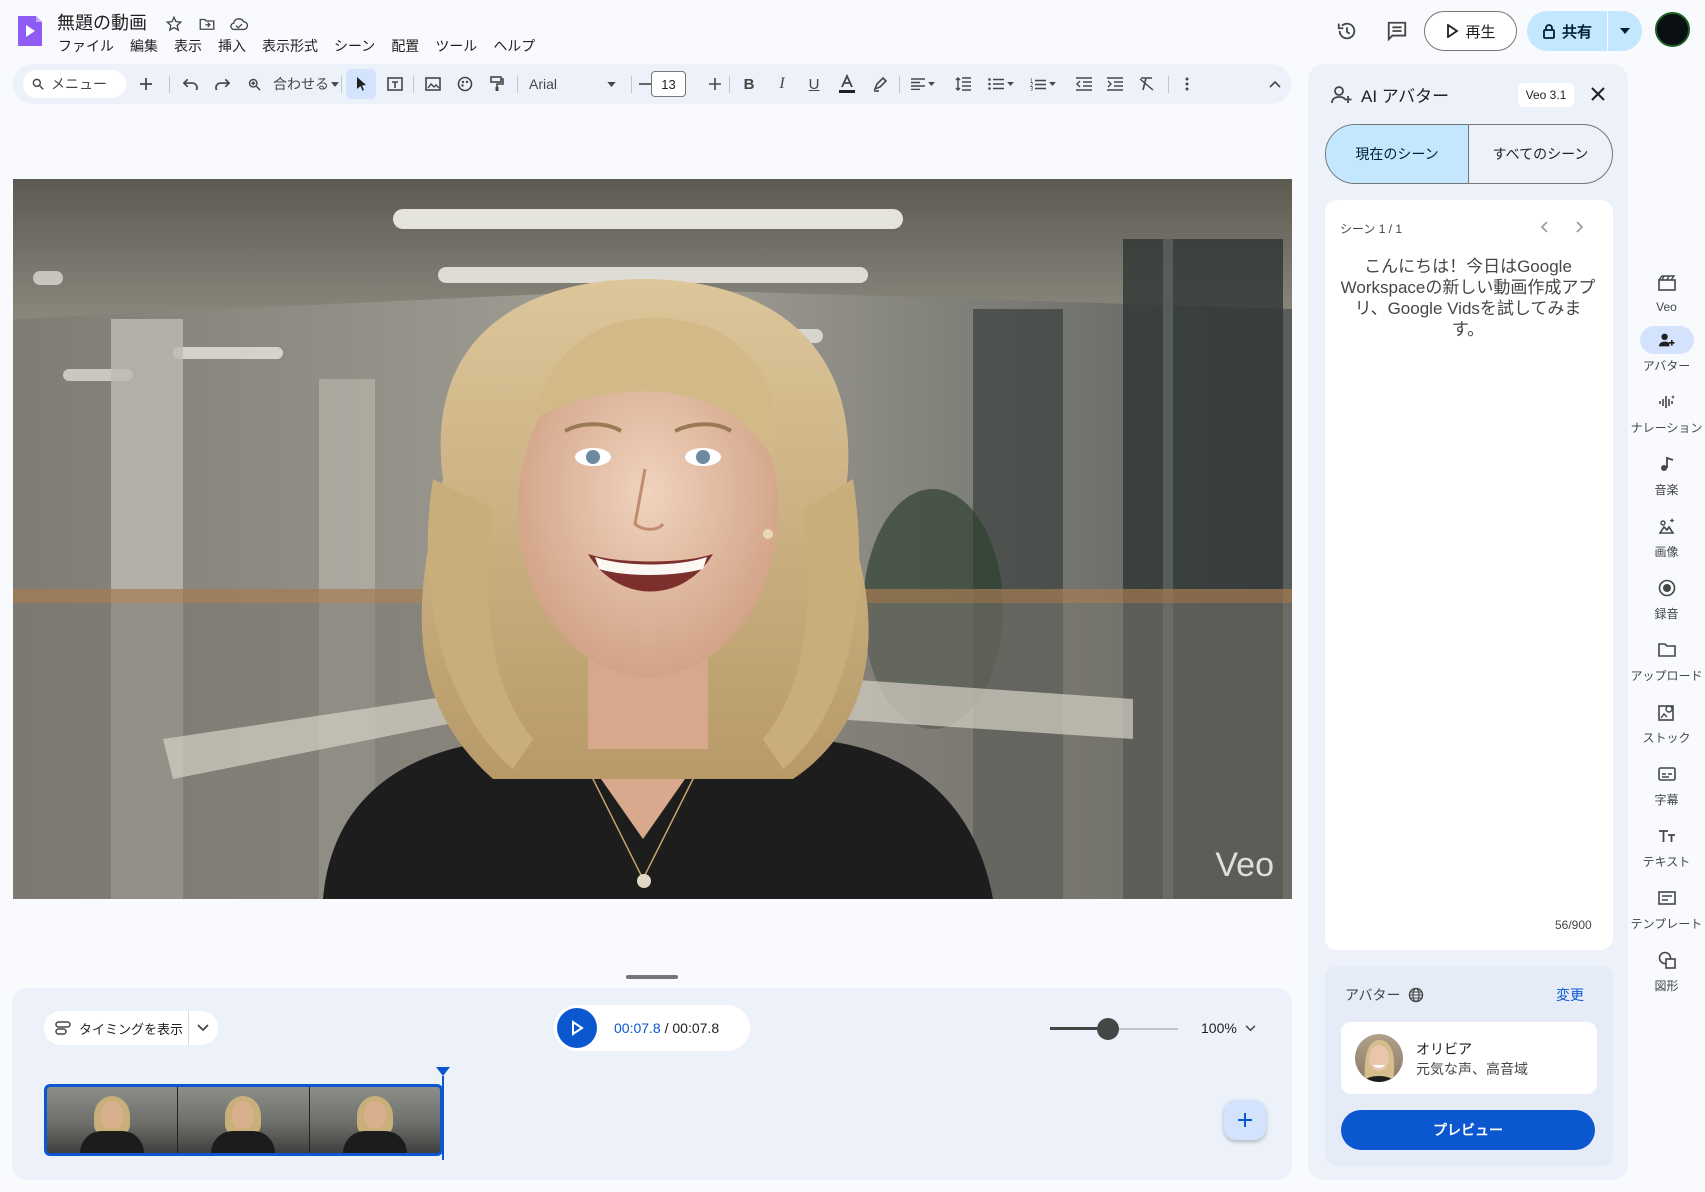  I want to click on line-spacing-icon, so click(963, 84).